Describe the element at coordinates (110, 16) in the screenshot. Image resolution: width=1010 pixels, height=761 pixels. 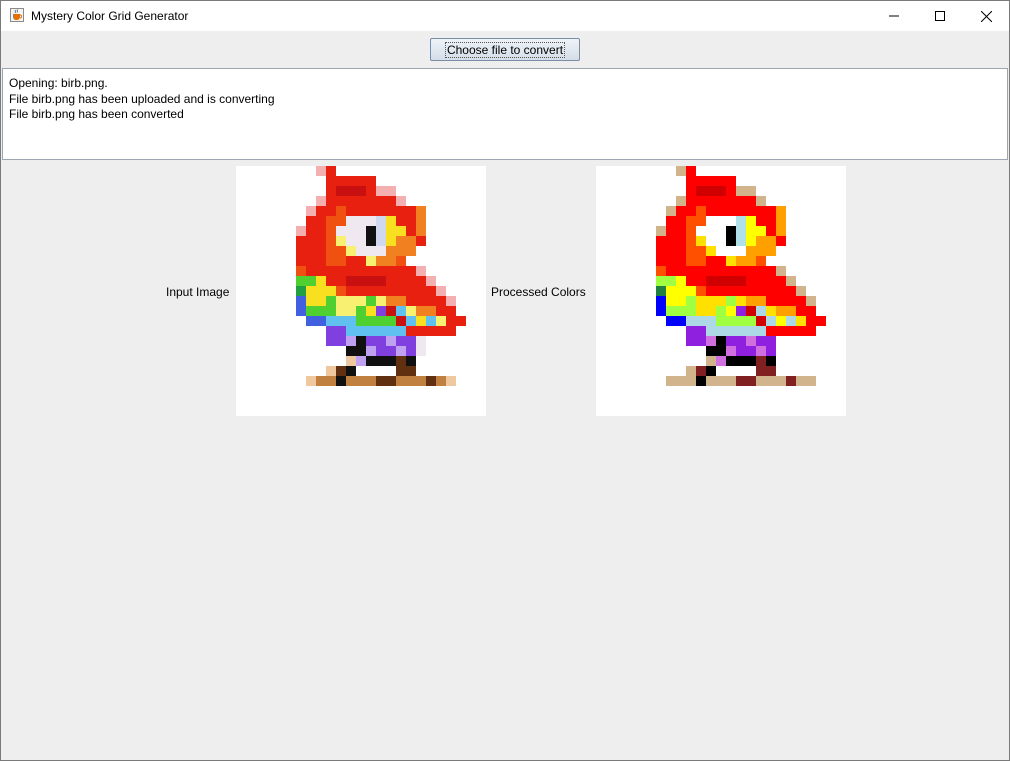
I see `window-title: Mystery Color Grid Generator` at that location.